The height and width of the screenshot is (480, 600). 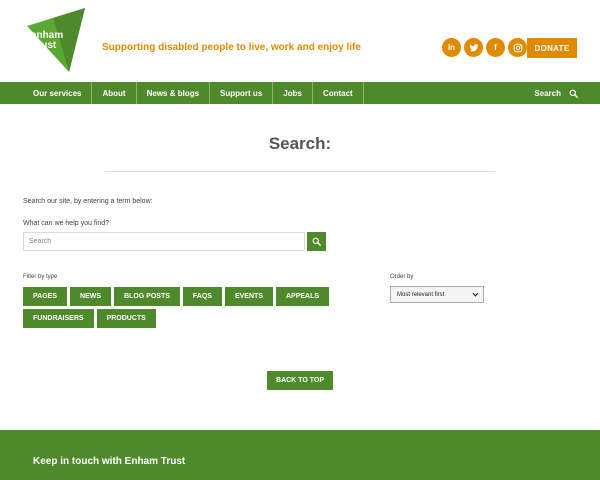 I want to click on filter-blog-posts-button: BLOG POSTS, so click(x=147, y=296).